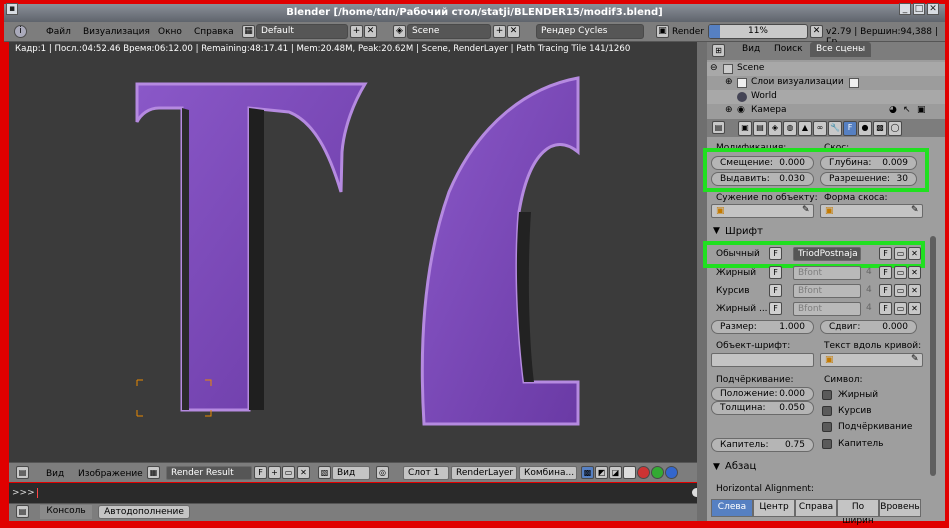 Image resolution: width=949 pixels, height=528 pixels. What do you see at coordinates (818, 232) in the screenshot?
I see `font-section-header: ▼ Шрифт` at bounding box center [818, 232].